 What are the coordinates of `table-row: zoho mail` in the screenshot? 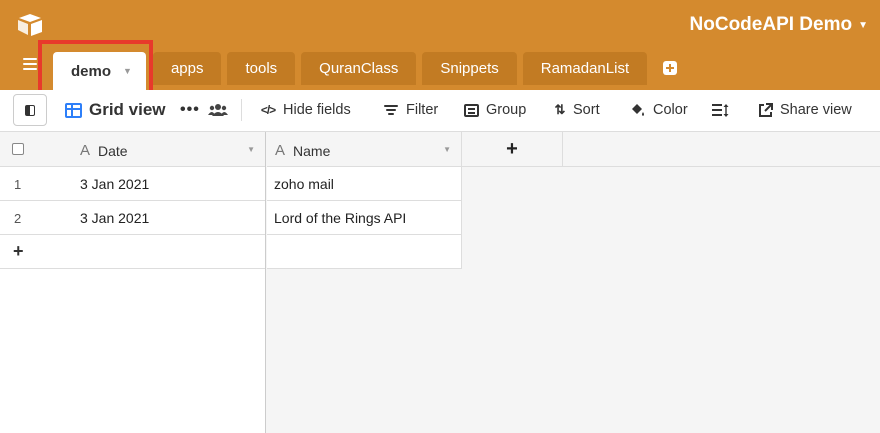 It's located at (364, 184).